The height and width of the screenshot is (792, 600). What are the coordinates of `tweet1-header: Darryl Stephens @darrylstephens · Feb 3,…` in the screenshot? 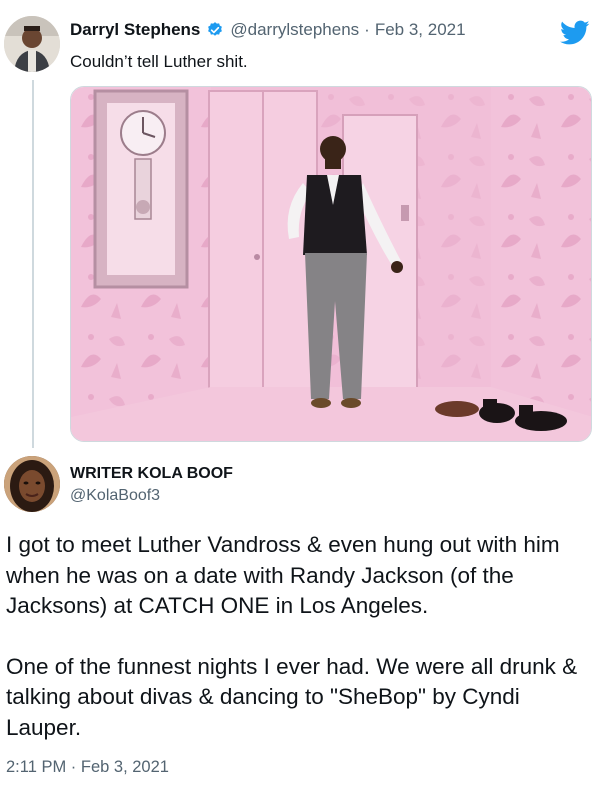 It's located at (268, 30).